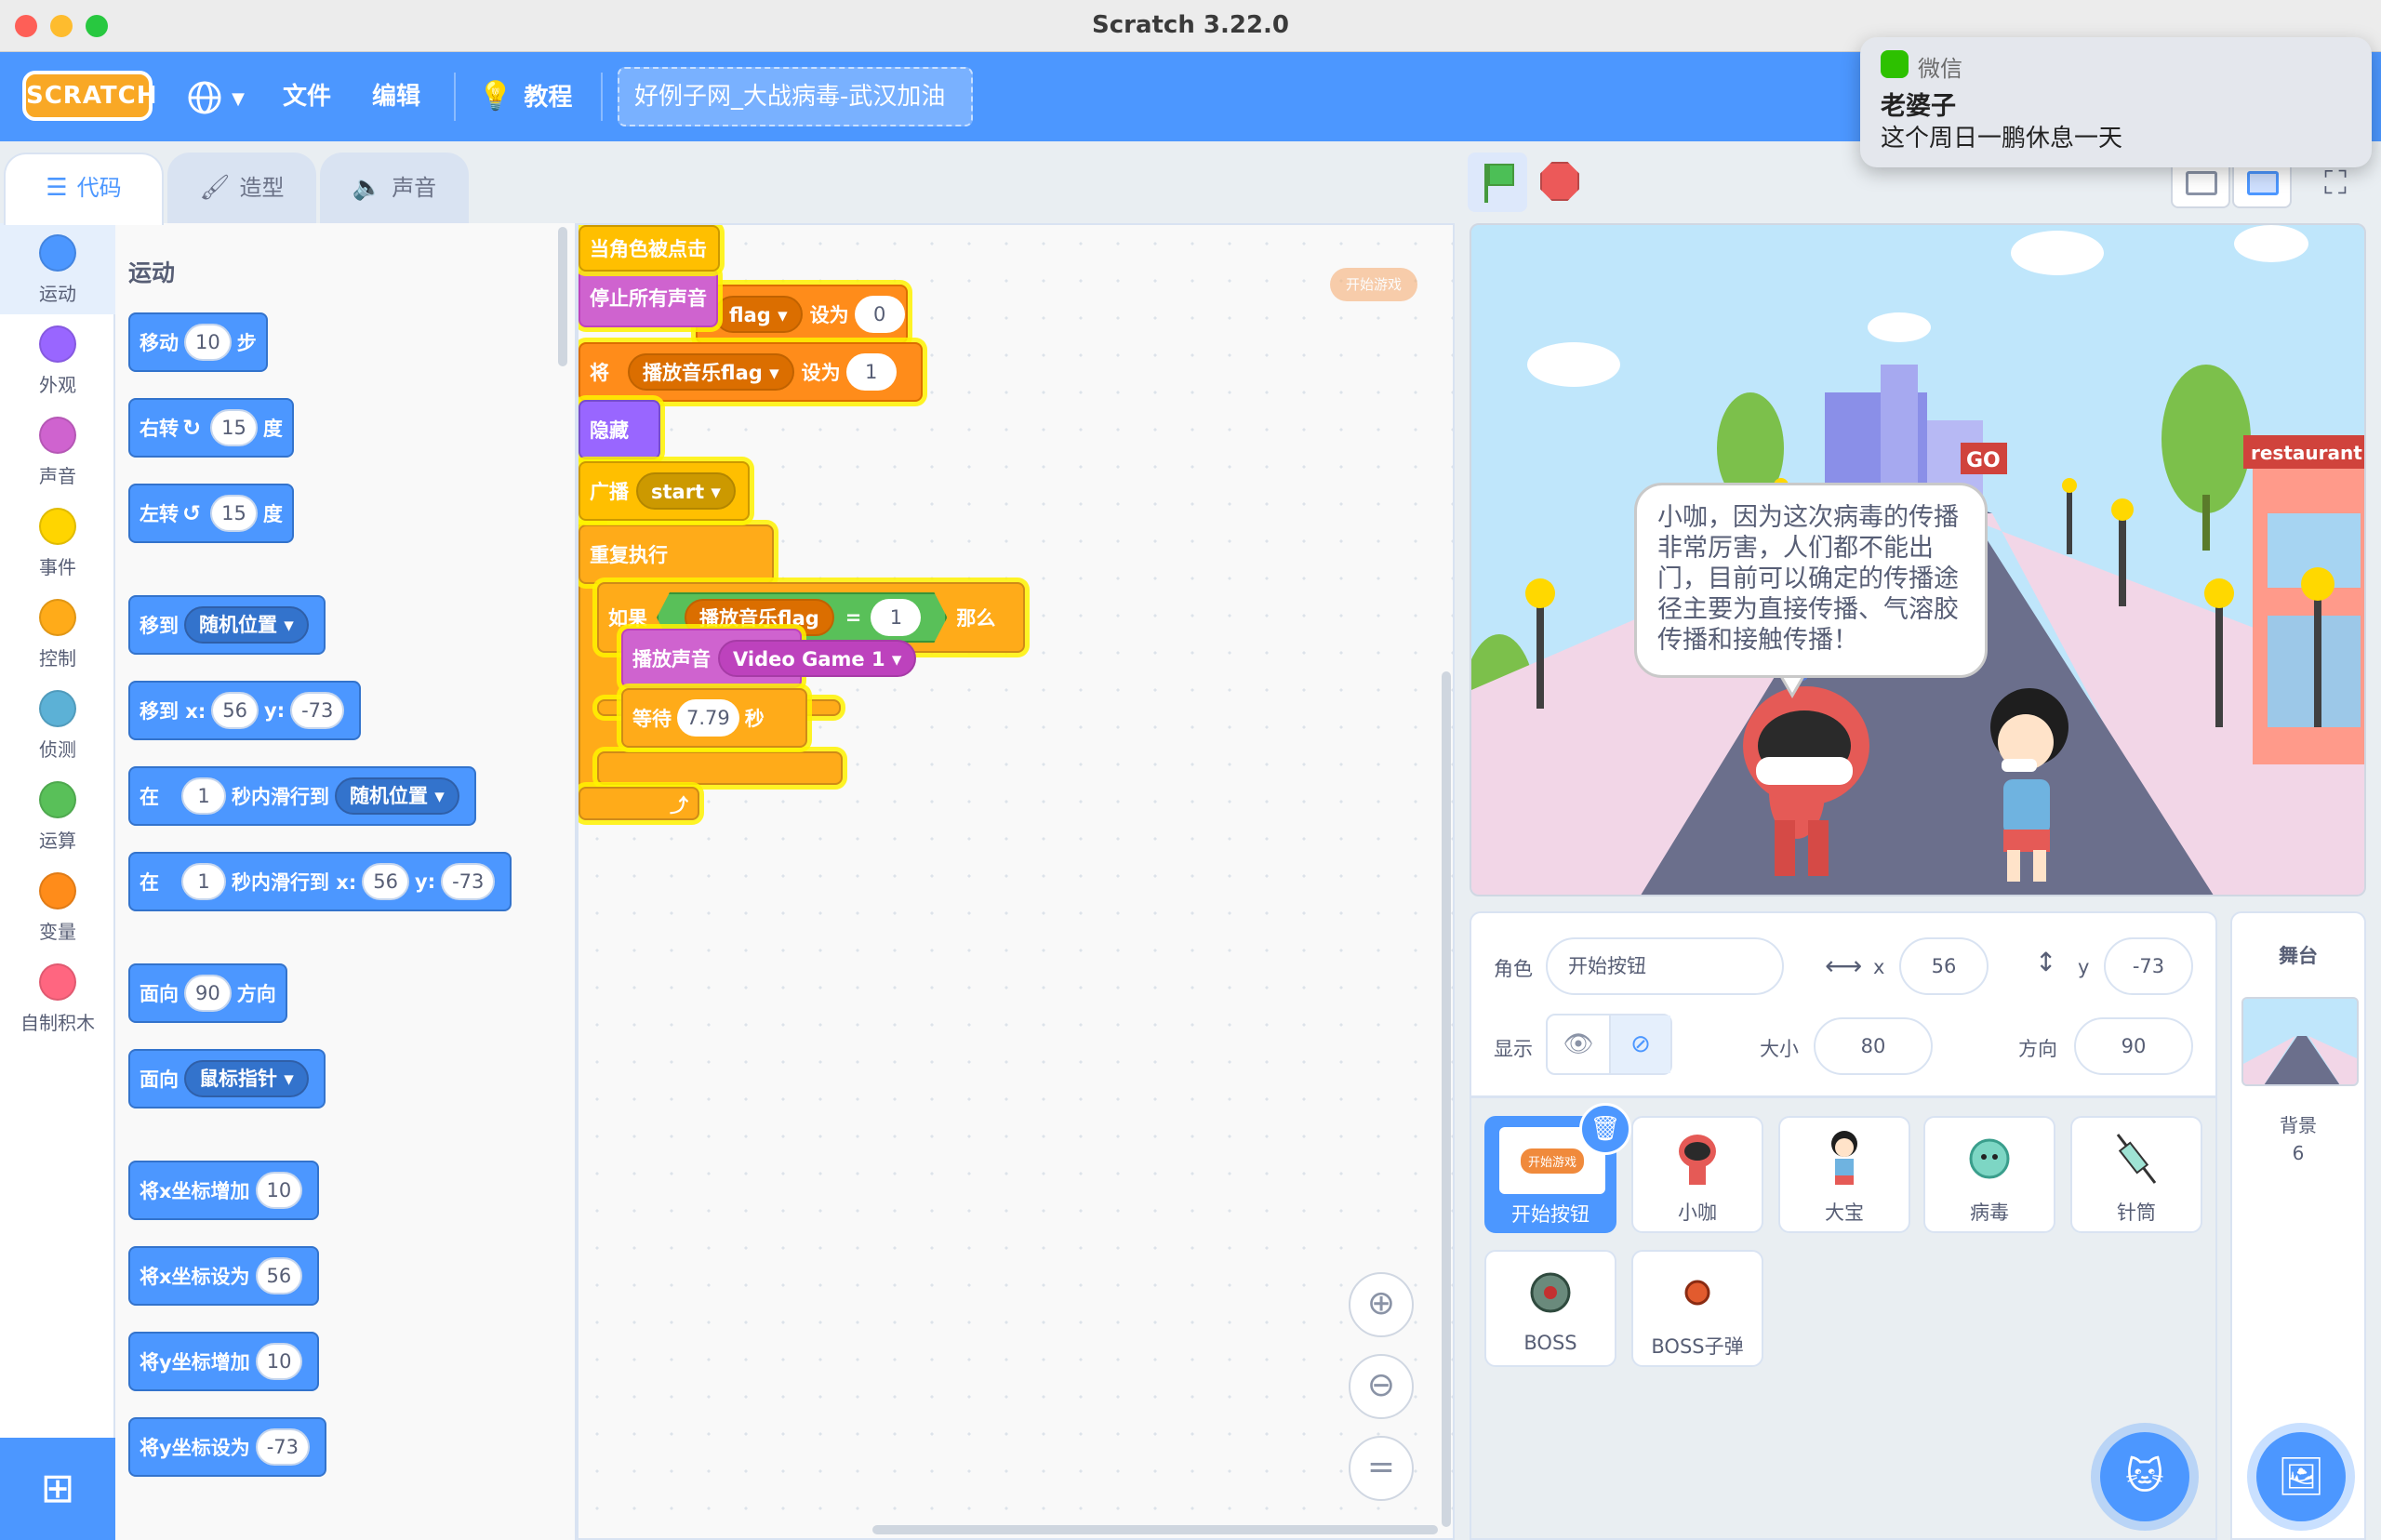 This screenshot has height=1540, width=2381. I want to click on category-operators: 运算, so click(57, 815).